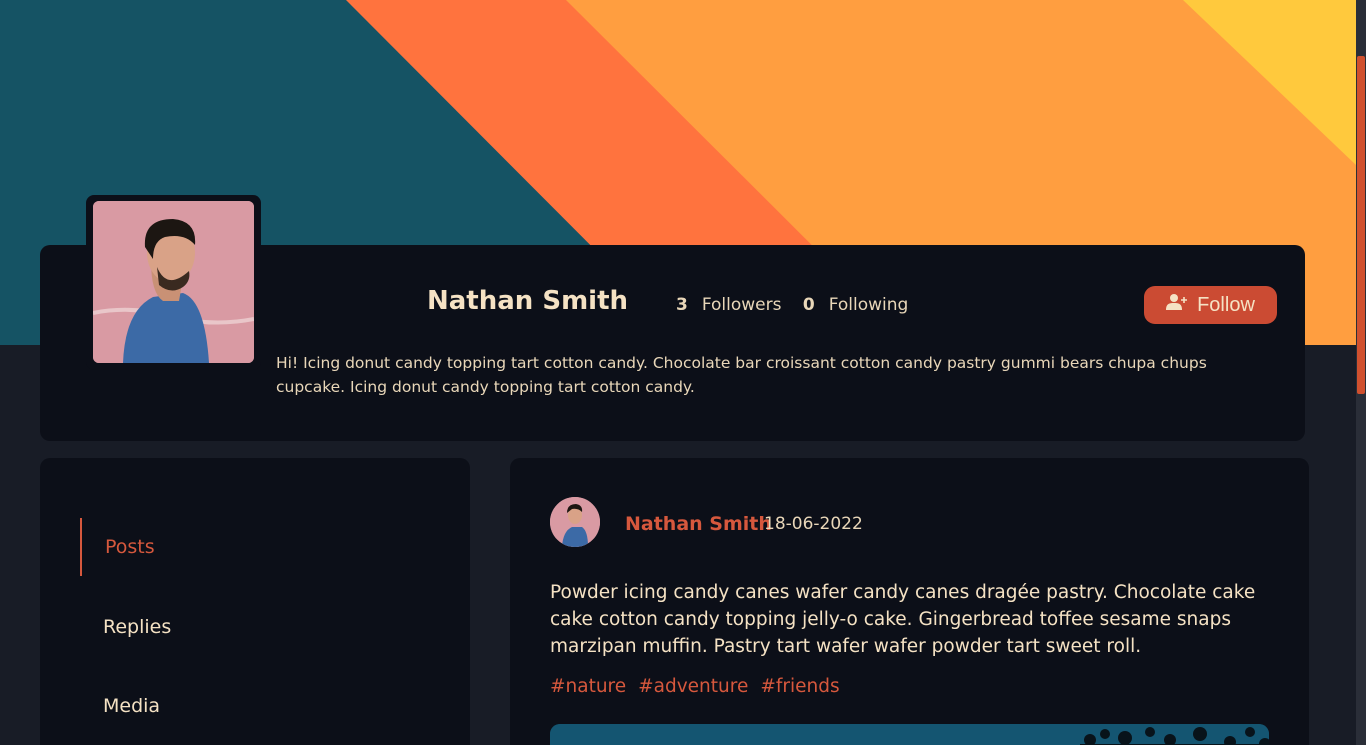  I want to click on scrollbar-thumb, so click(1361, 225).